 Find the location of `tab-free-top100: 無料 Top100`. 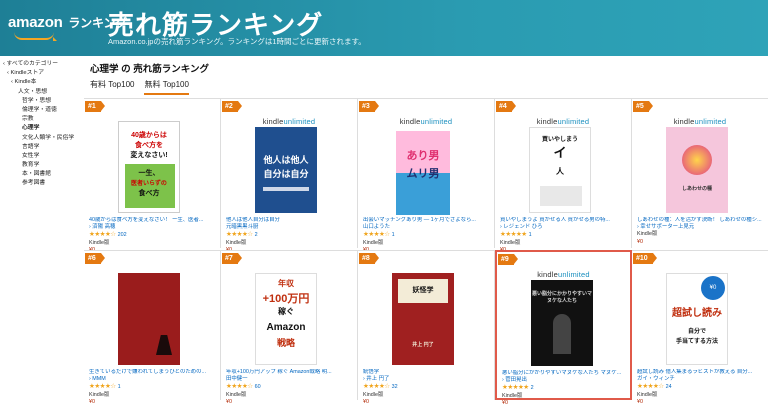

tab-free-top100: 無料 Top100 is located at coordinates (166, 87).